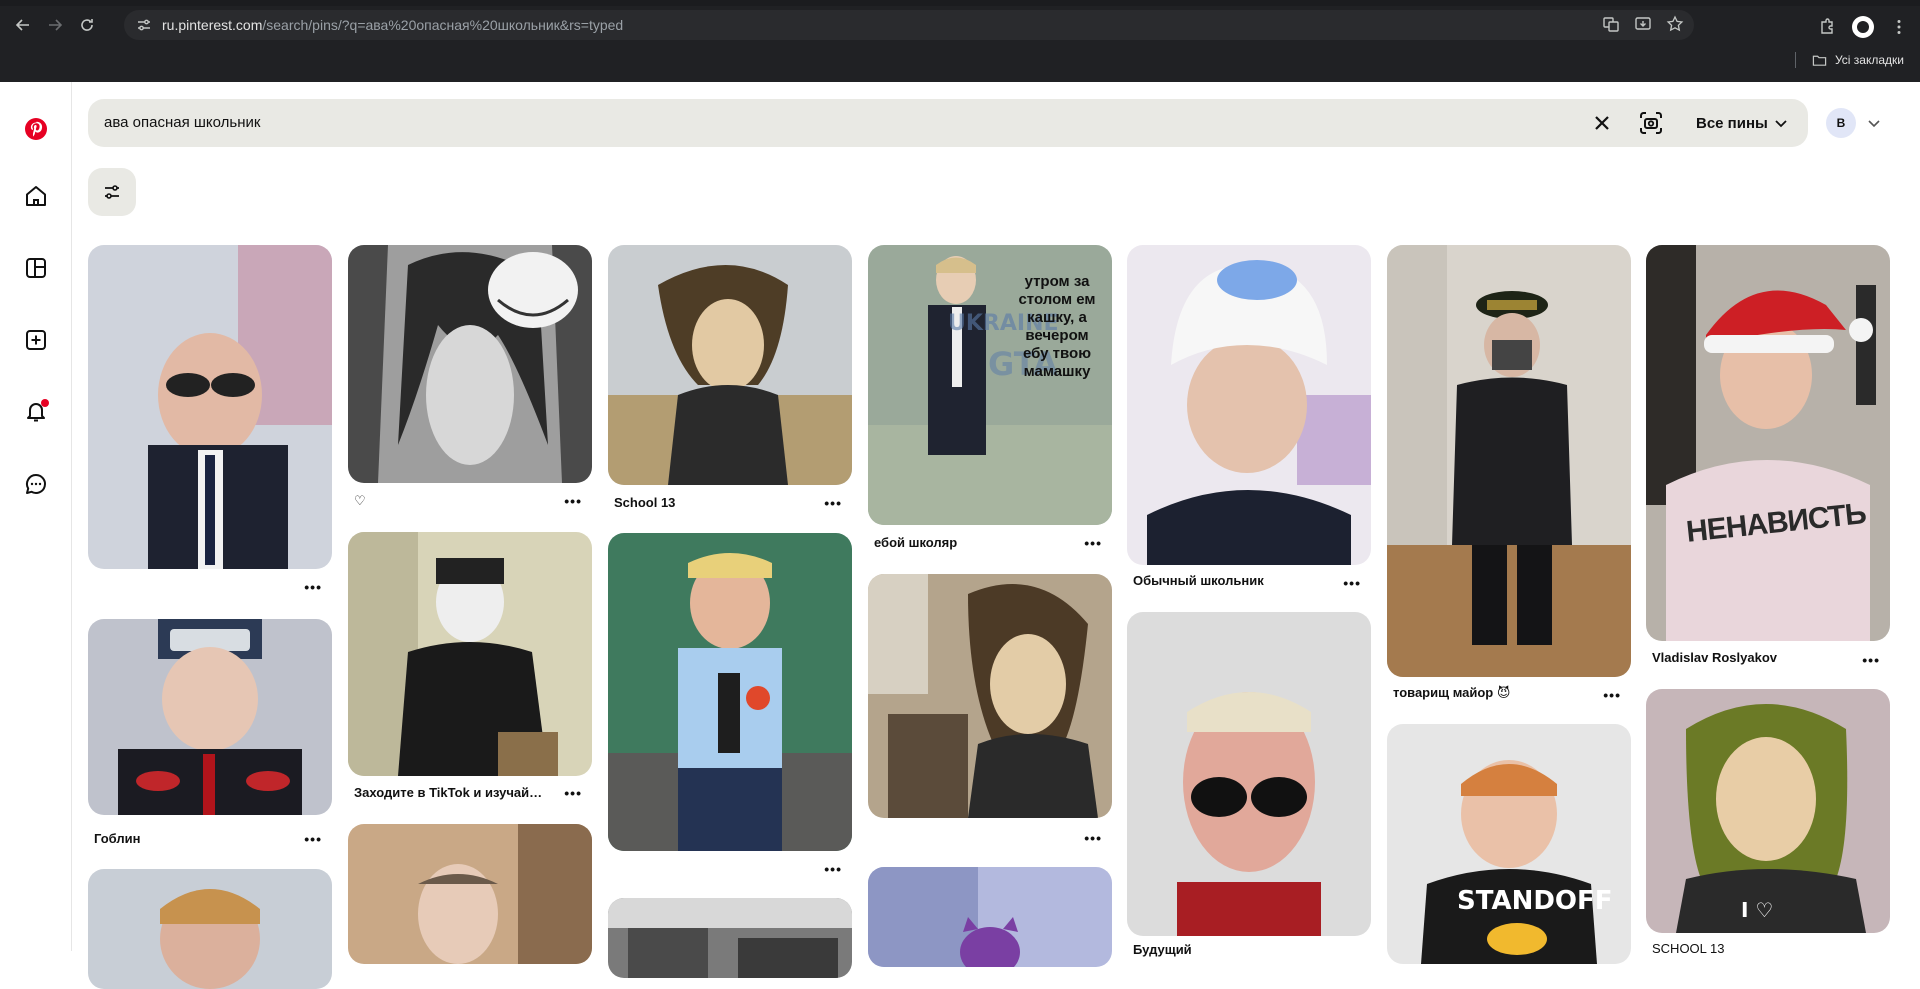  What do you see at coordinates (1535, 901) in the screenshot?
I see `svg-text: STANDOFF` at bounding box center [1535, 901].